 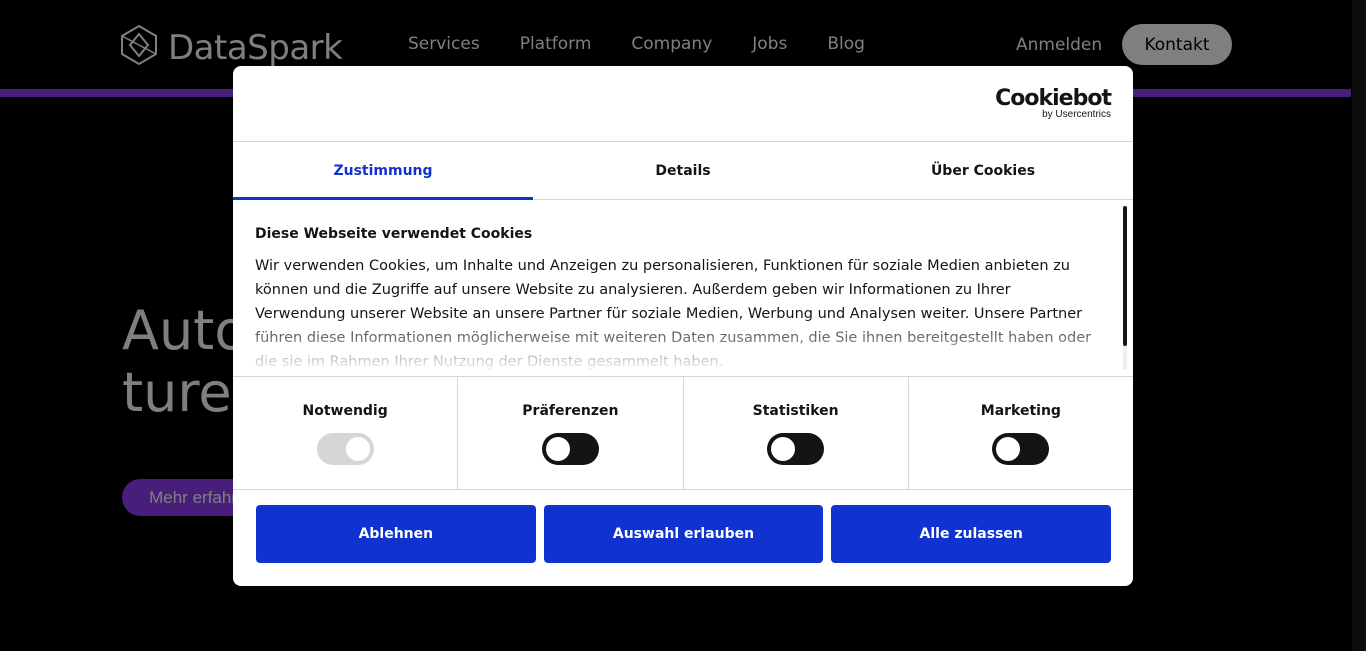 I want to click on category-label: Präferenzen, so click(x=570, y=411).